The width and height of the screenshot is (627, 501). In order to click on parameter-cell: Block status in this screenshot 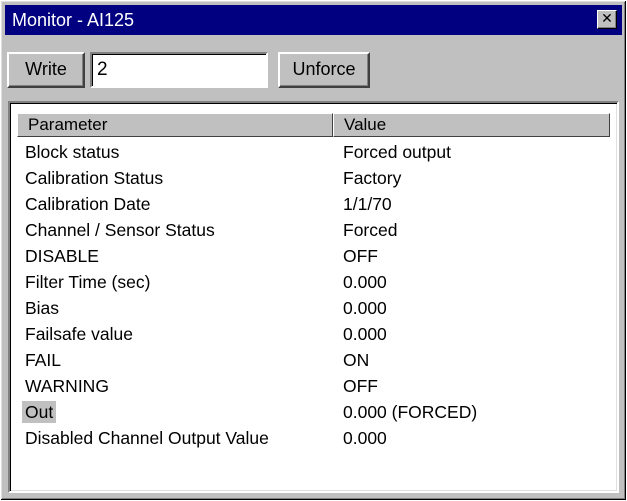, I will do `click(72, 152)`.